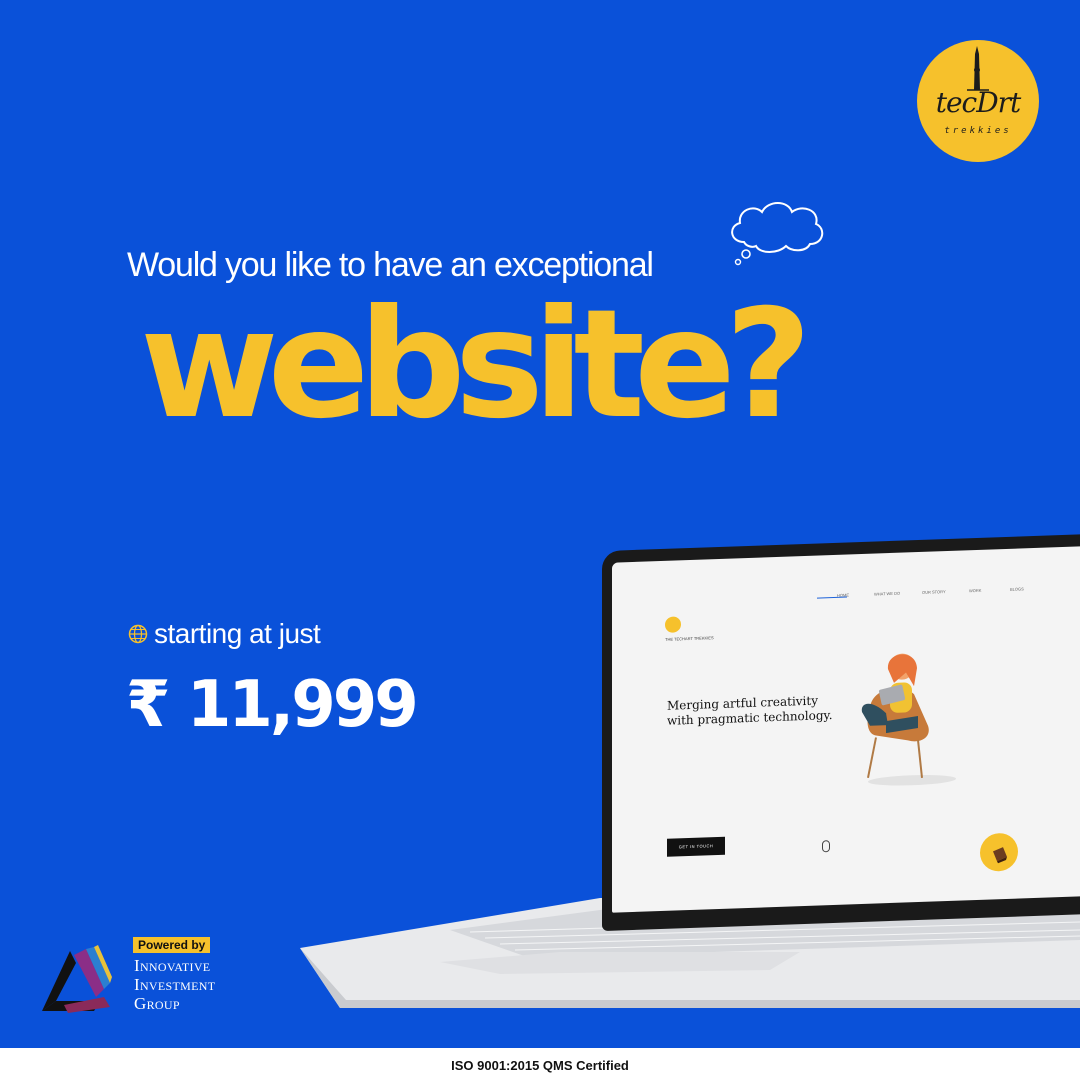  What do you see at coordinates (908, 719) in the screenshot?
I see `illustration-girl-on-chair` at bounding box center [908, 719].